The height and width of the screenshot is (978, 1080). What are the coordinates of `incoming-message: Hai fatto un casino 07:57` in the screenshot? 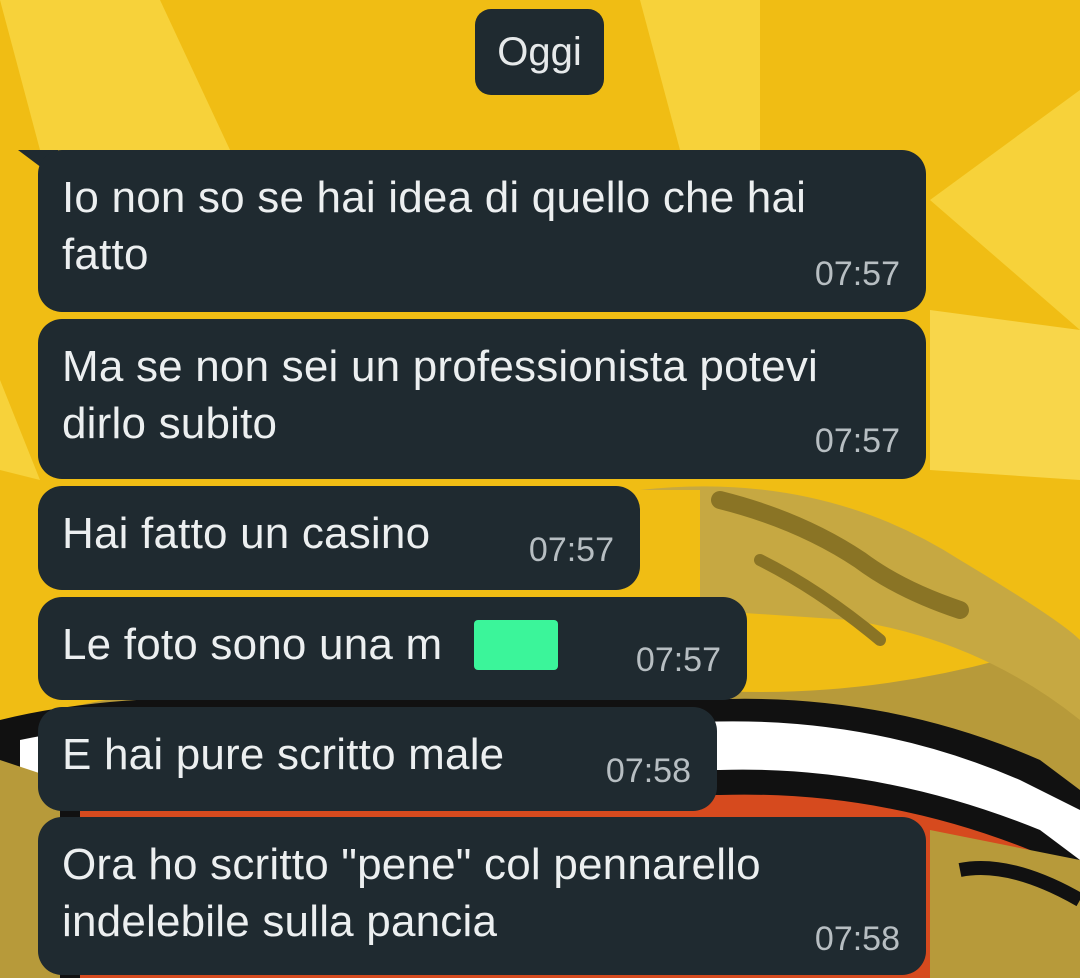 It's located at (339, 538).